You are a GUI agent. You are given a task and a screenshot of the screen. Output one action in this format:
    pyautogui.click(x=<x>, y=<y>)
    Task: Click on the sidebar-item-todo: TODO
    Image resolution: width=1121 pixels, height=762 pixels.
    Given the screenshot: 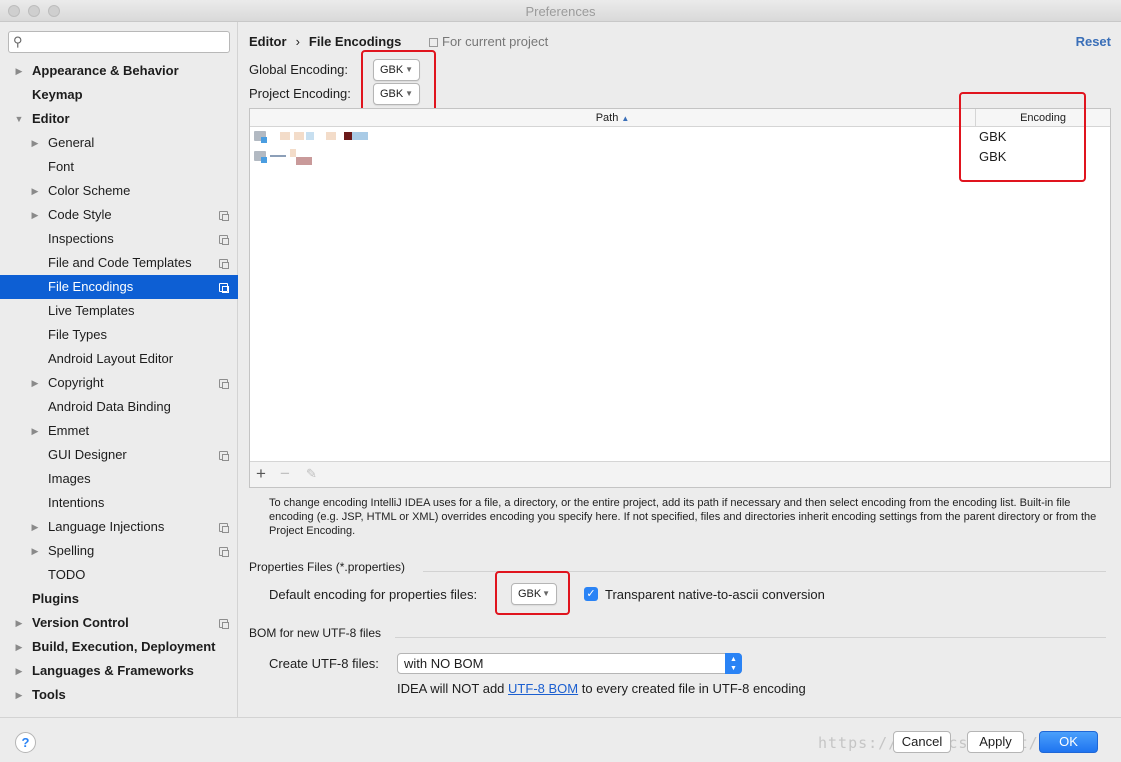 What is the action you would take?
    pyautogui.click(x=119, y=575)
    